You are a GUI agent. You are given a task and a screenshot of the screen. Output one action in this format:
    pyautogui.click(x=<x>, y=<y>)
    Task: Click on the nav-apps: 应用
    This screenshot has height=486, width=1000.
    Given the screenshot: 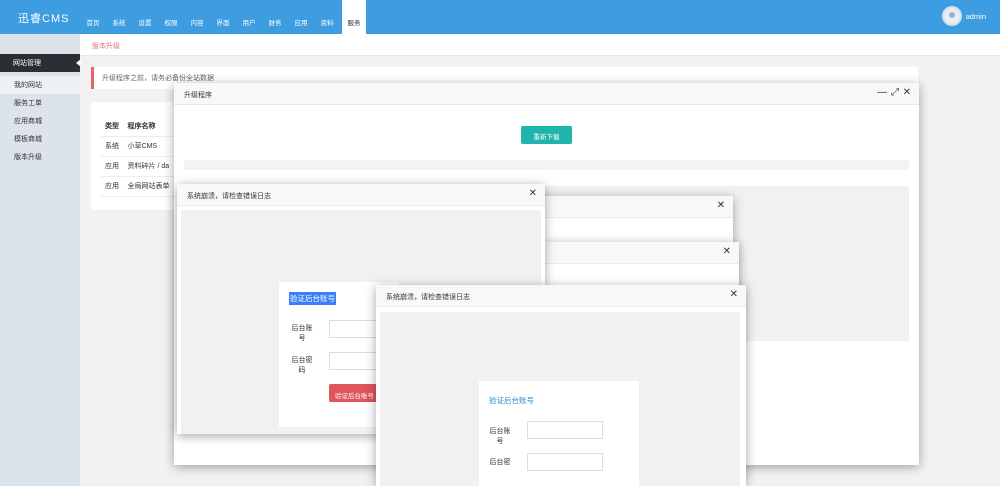 What is the action you would take?
    pyautogui.click(x=301, y=17)
    